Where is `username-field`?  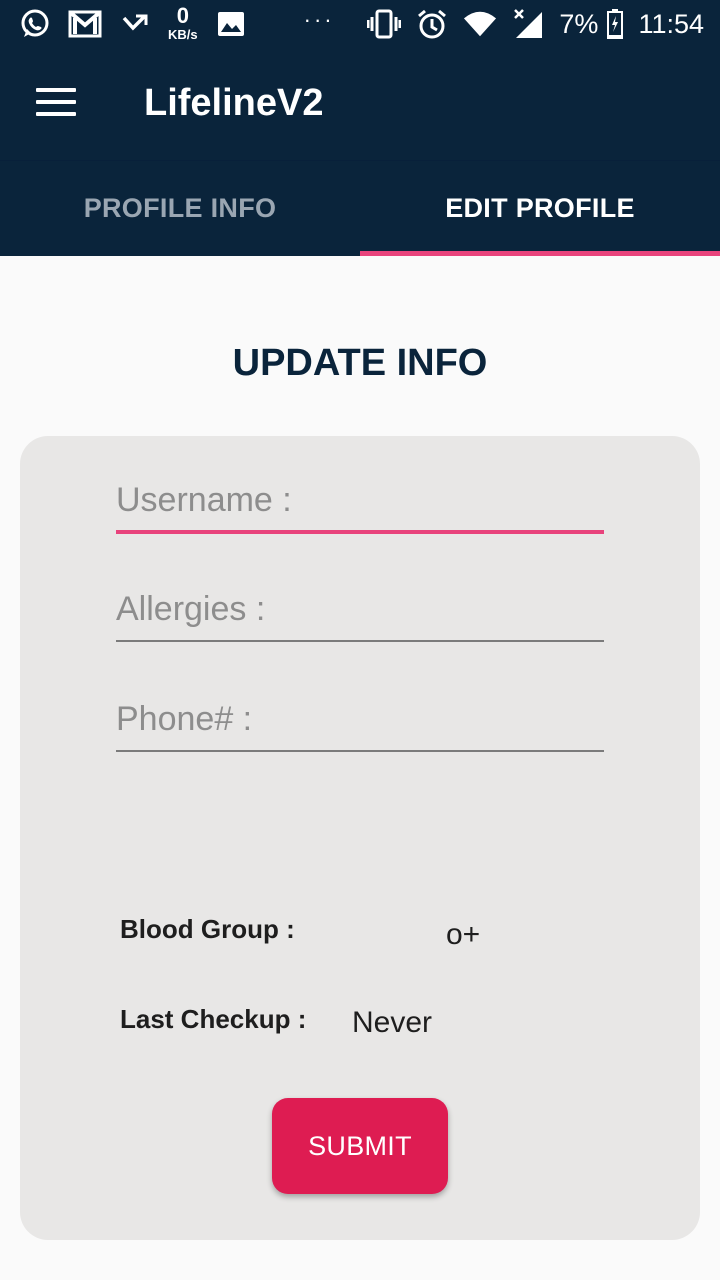
username-field is located at coordinates (360, 502).